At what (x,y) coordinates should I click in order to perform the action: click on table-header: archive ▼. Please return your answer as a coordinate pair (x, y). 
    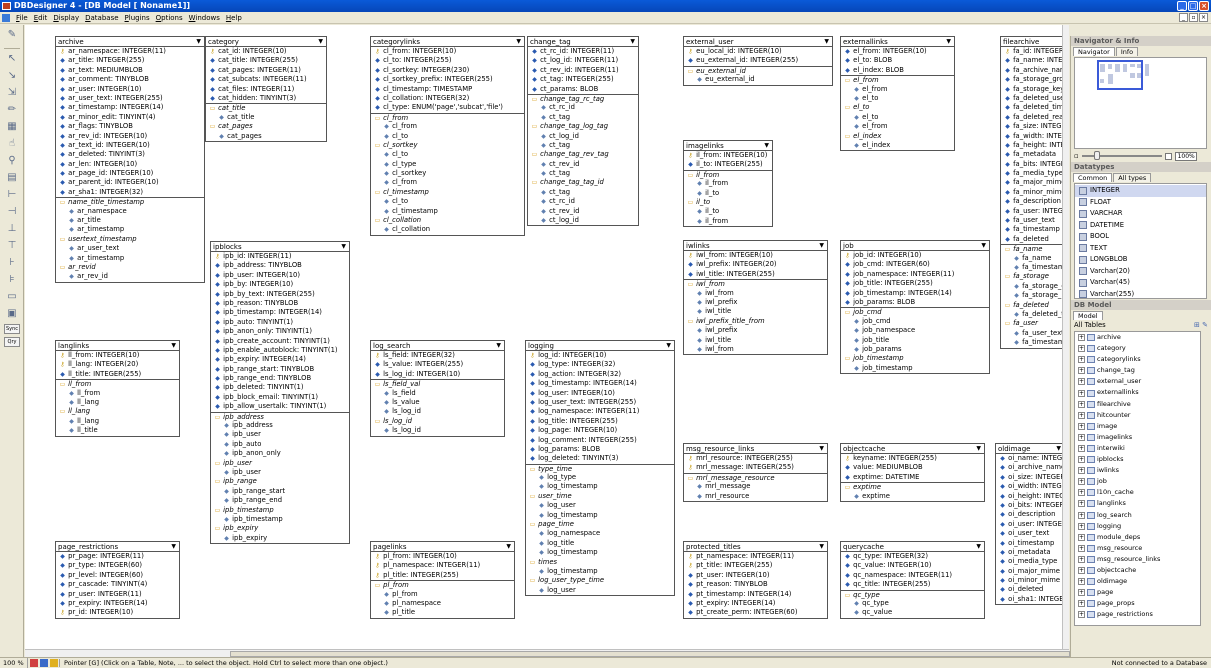
    Looking at the image, I should click on (130, 42).